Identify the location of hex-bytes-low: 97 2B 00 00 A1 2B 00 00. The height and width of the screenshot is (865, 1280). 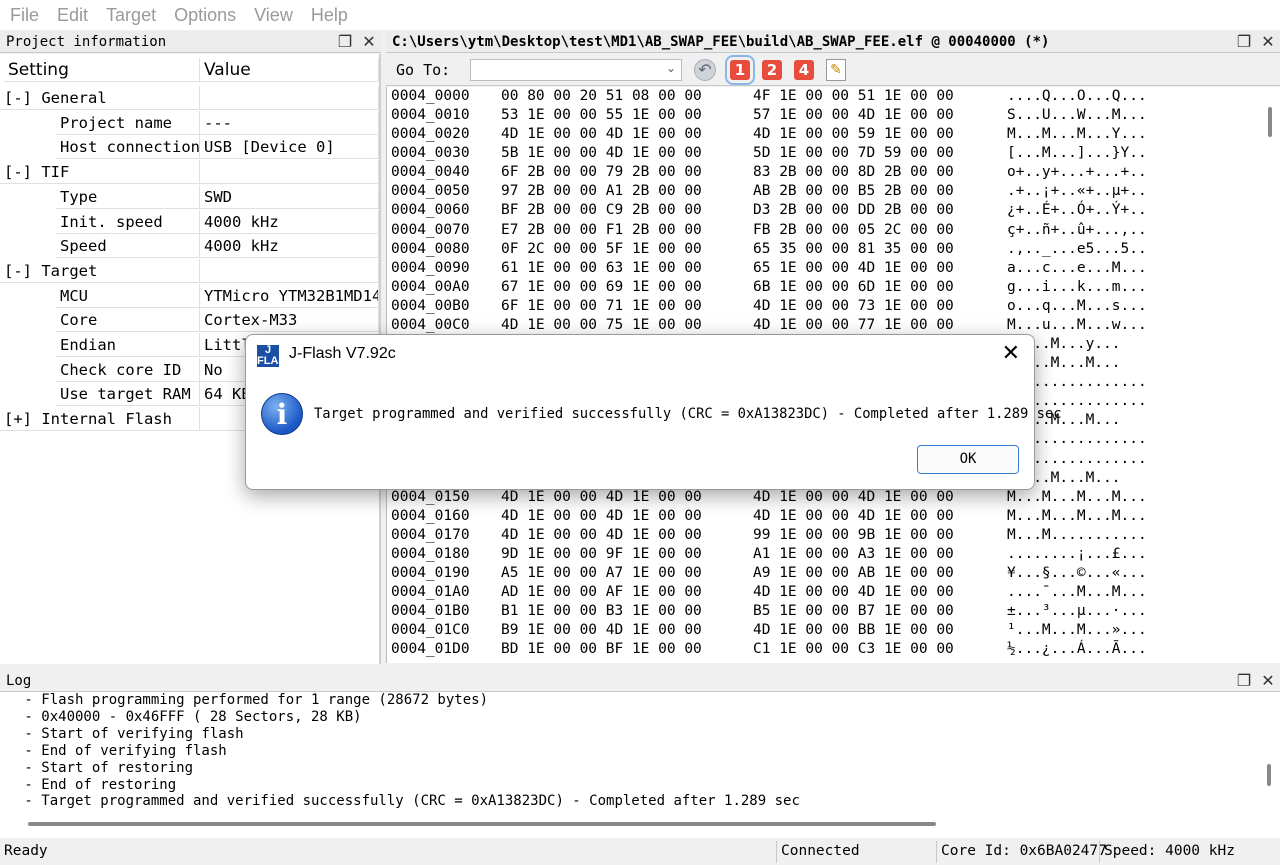
(601, 191).